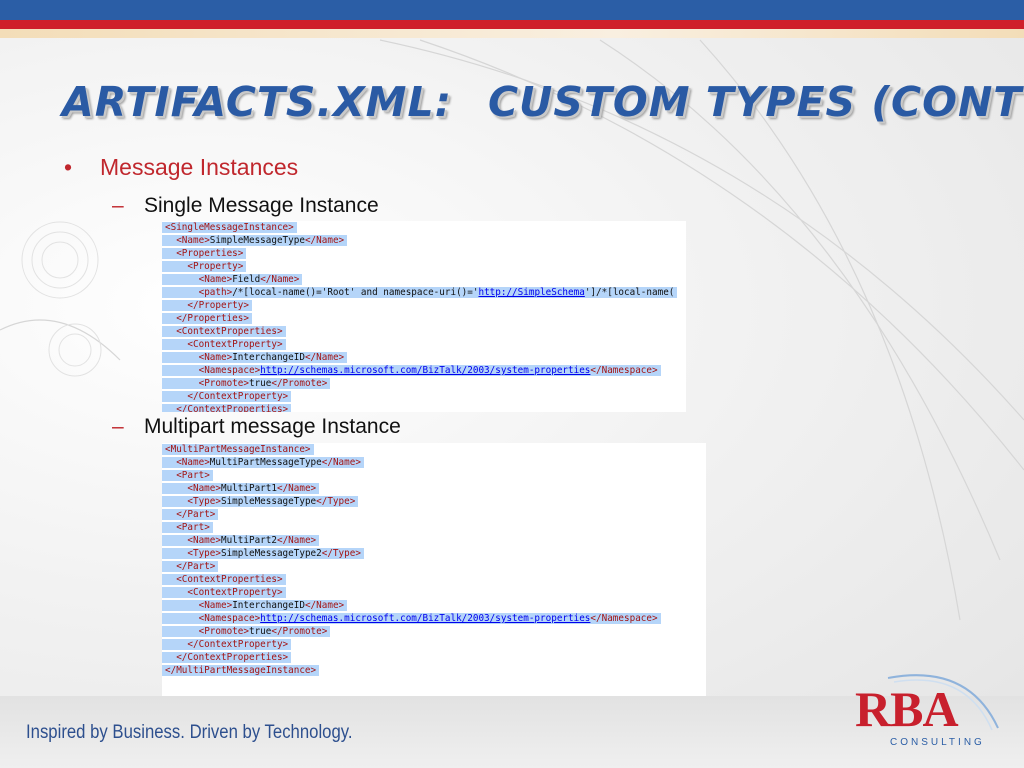 This screenshot has height=768, width=1024. I want to click on xml-tag: <Namespace>, so click(229, 370).